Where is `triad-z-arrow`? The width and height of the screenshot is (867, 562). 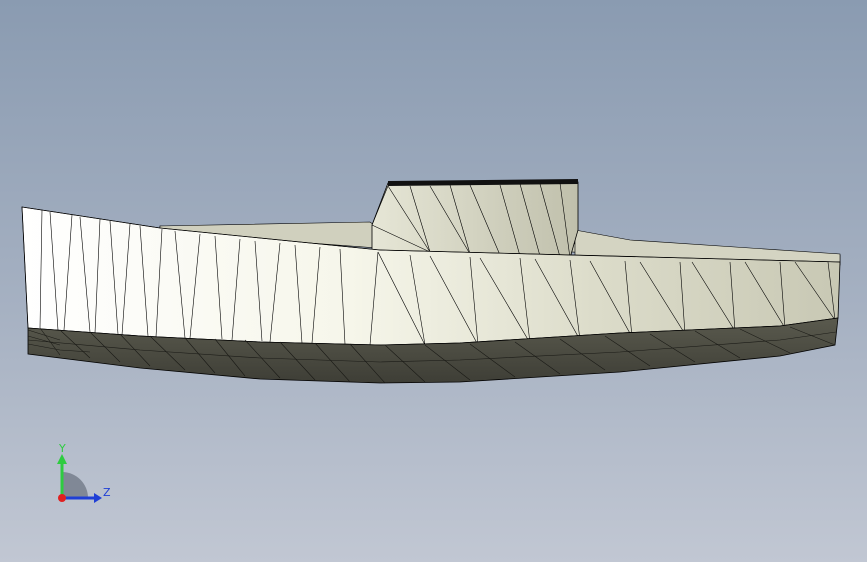
triad-z-arrow is located at coordinates (98, 498).